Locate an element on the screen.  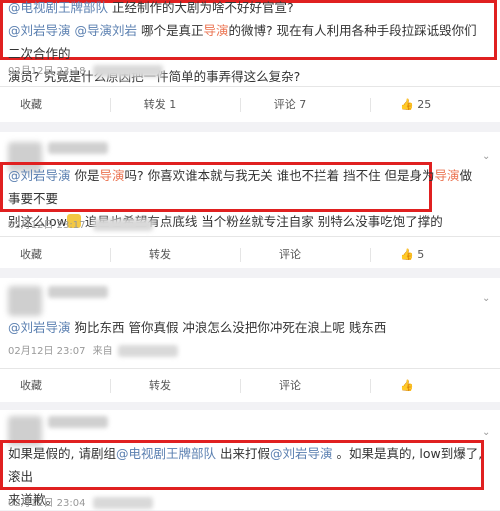
post-text: @刘岩导演 狗比东西 管你真假 冲浪怎么没把你冲死在浪上呢 贱东西 is located at coordinates (246, 327).